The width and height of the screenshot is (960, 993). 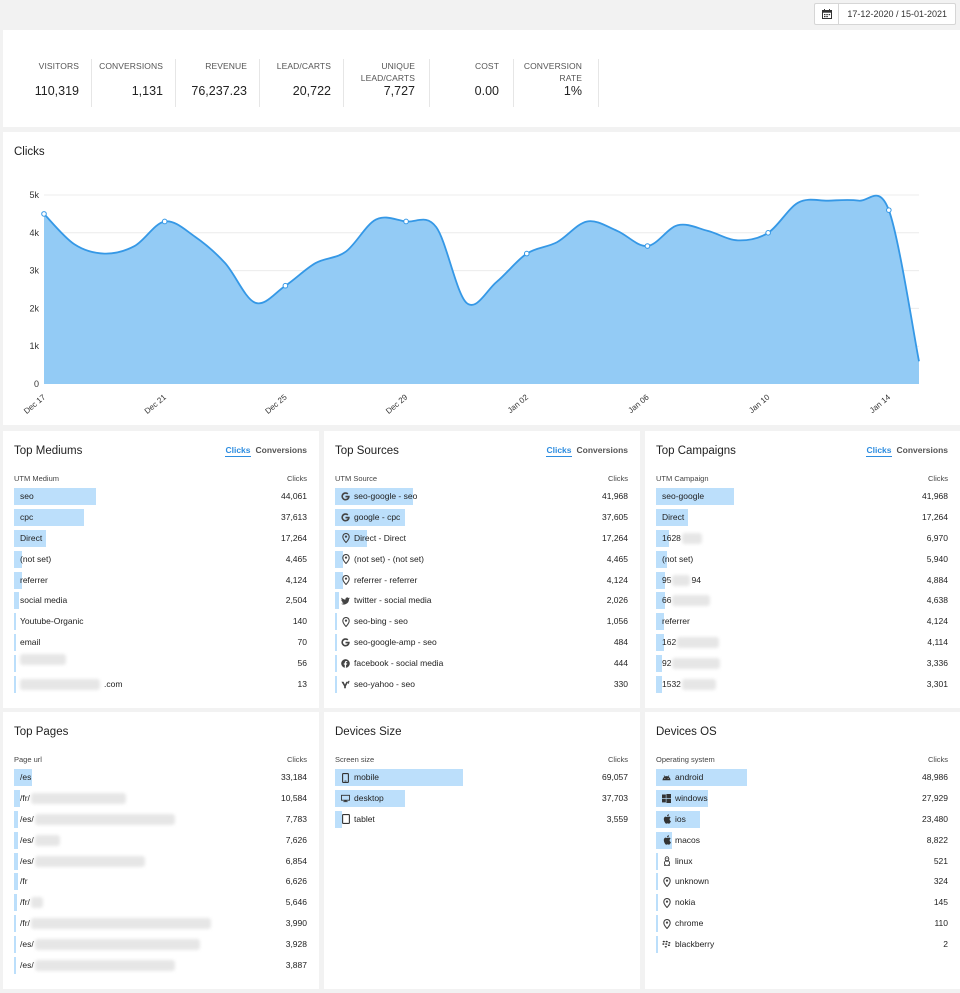 I want to click on row-label-text: /es/, so click(x=27, y=839).